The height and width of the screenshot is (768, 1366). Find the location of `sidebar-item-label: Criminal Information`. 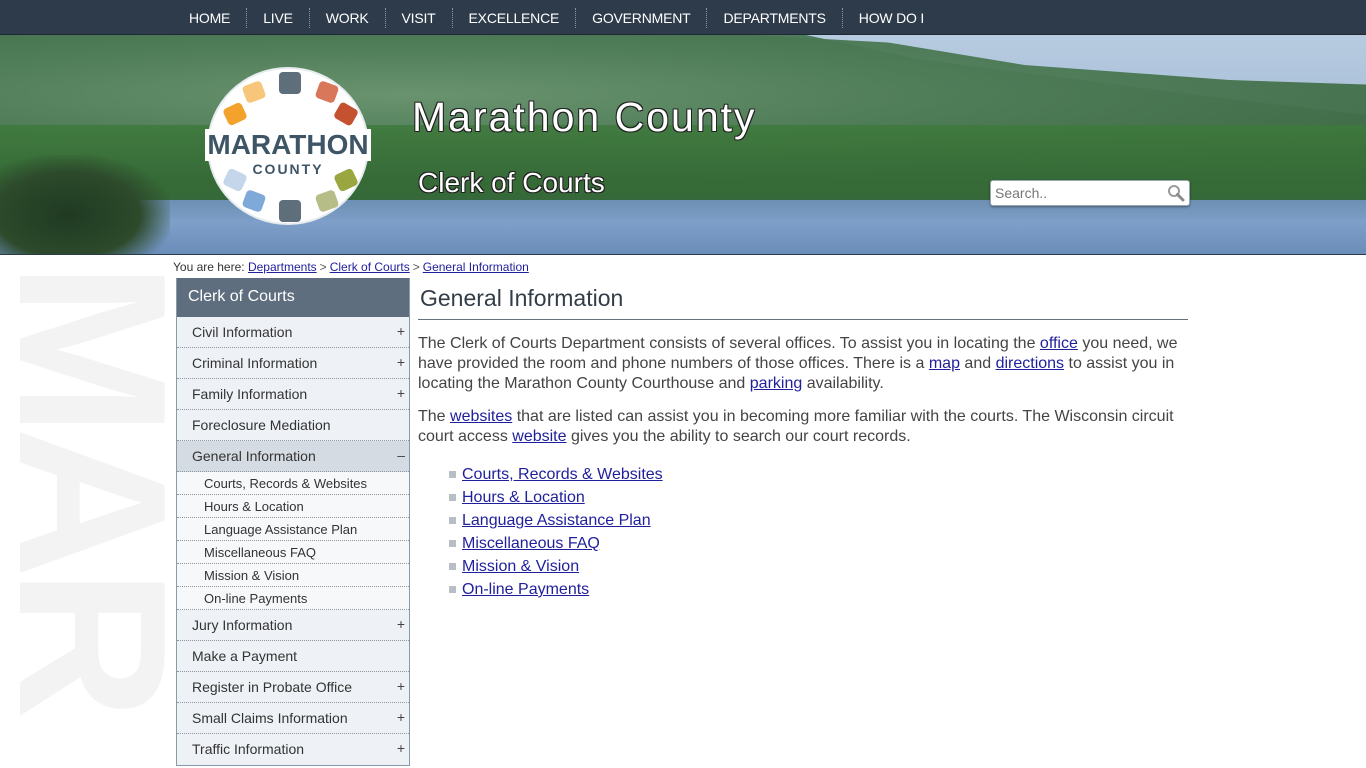

sidebar-item-label: Criminal Information is located at coordinates (255, 363).